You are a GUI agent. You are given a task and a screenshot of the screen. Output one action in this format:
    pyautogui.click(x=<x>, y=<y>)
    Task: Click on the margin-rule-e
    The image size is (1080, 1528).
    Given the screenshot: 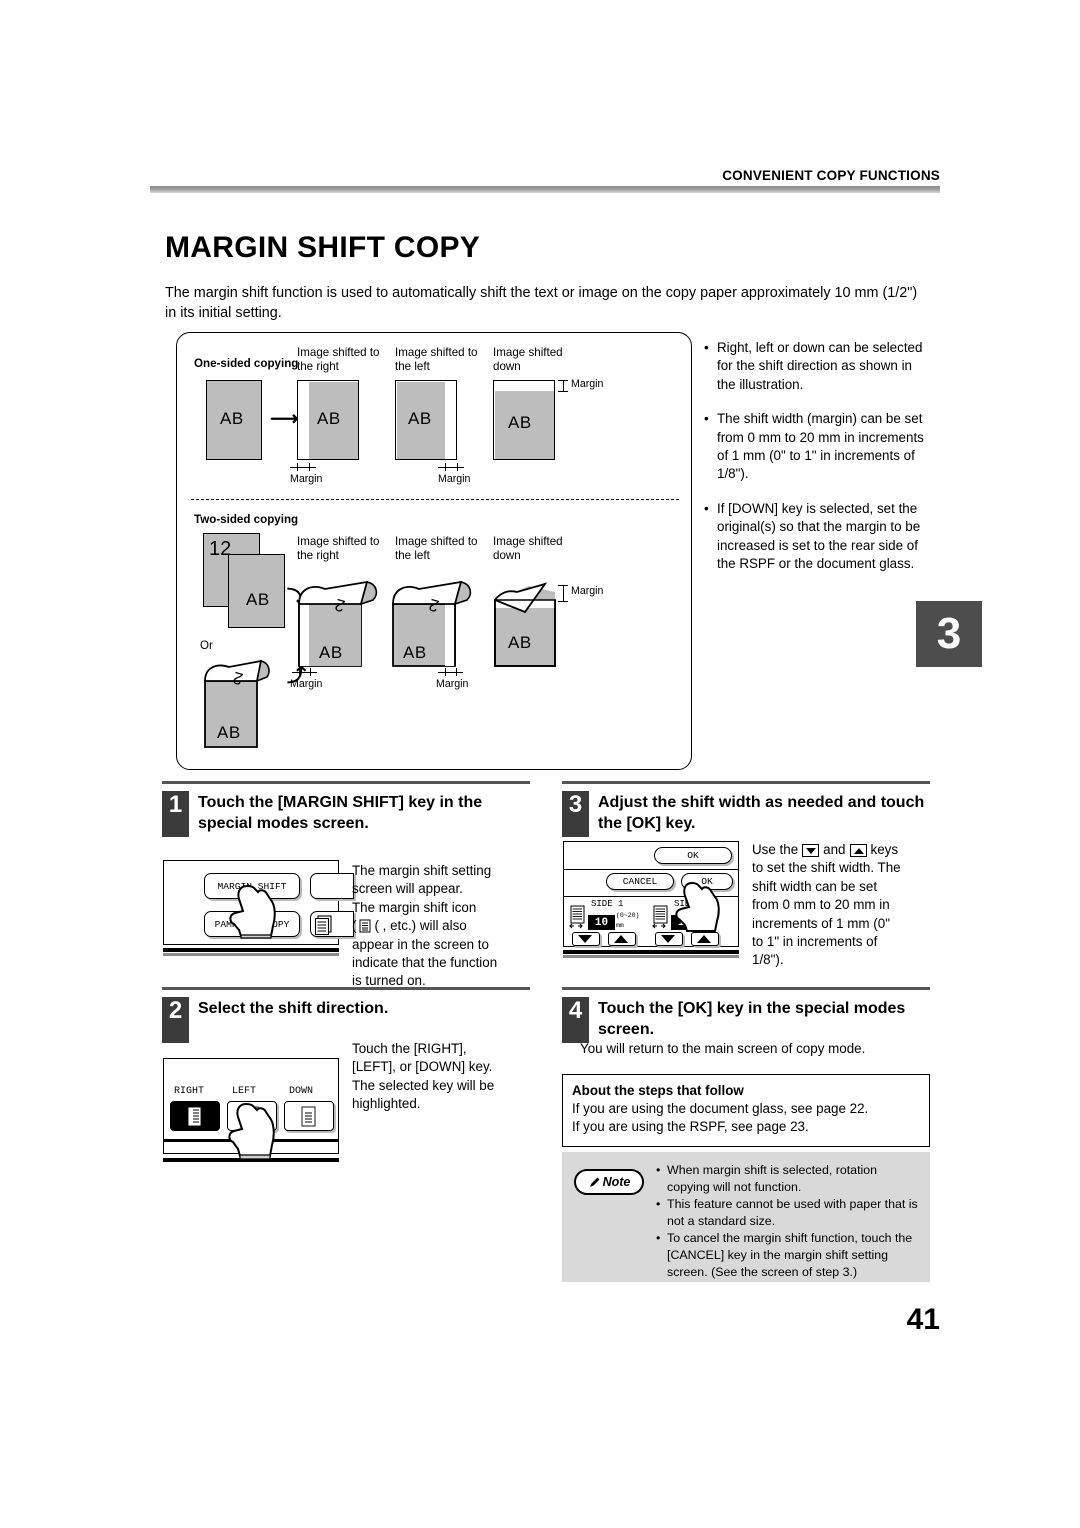 What is the action you would take?
    pyautogui.click(x=450, y=672)
    